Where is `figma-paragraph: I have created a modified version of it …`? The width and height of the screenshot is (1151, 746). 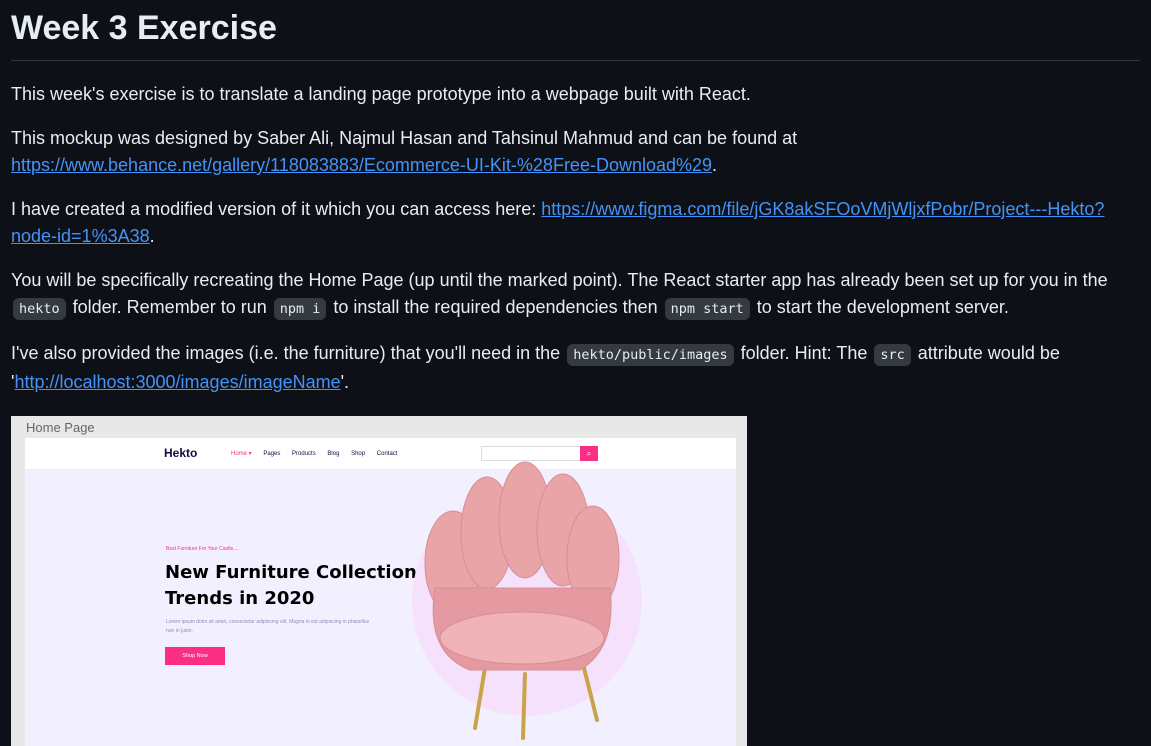
figma-paragraph: I have created a modified version of it … is located at coordinates (558, 222).